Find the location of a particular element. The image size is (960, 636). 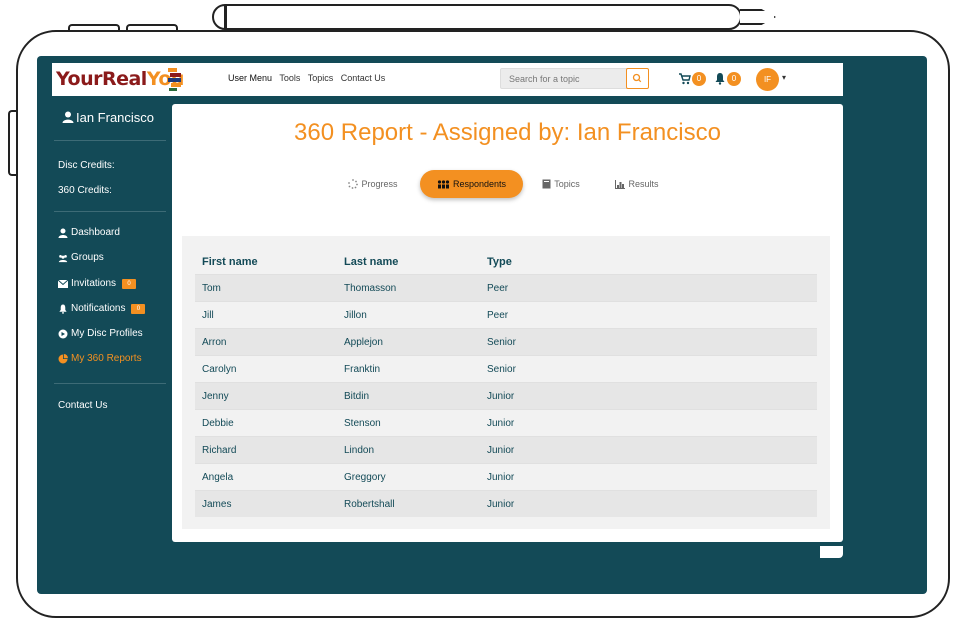

table-header: First name Last name Type is located at coordinates (506, 255).